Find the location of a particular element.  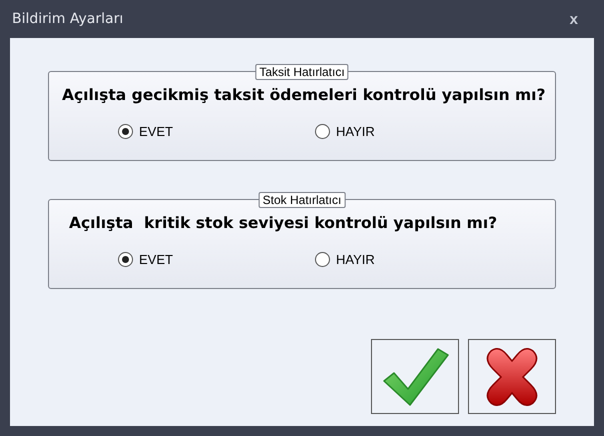

question-text: Açılışta kritik stok seviyesi kontrolü yapılsın mı? is located at coordinates (283, 223).